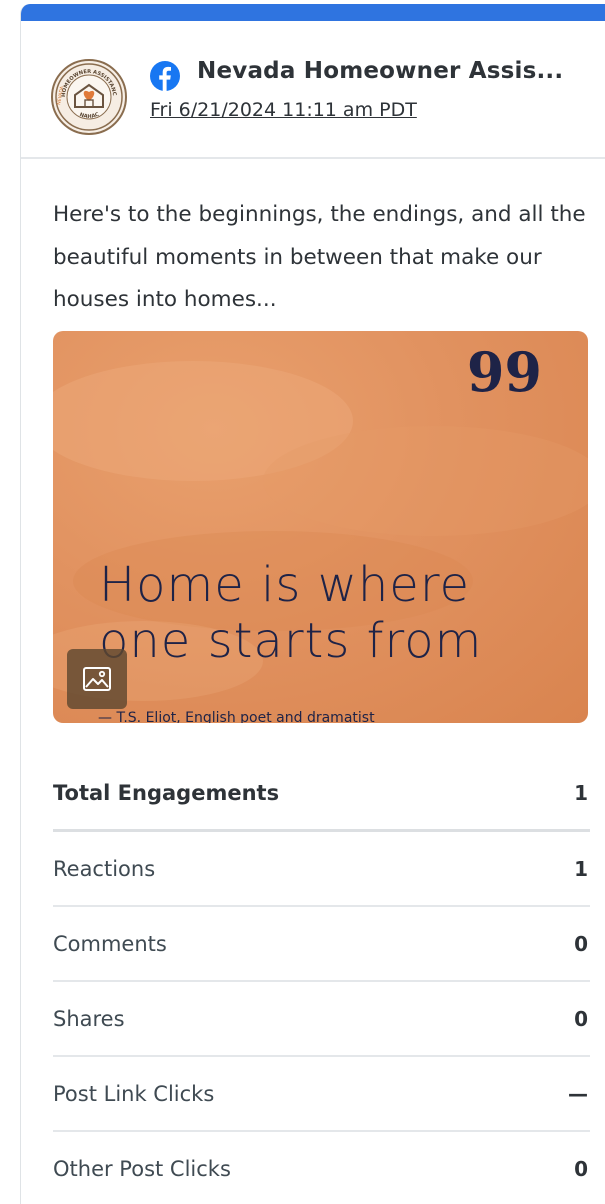  Describe the element at coordinates (291, 641) in the screenshot. I see `quote-line-2: one starts from` at that location.